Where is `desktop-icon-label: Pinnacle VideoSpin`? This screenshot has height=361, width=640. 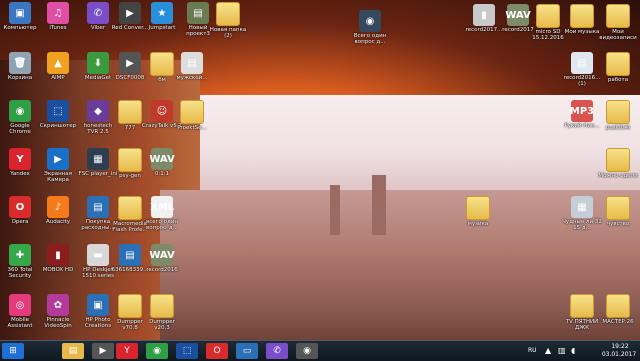 desktop-icon-label: Pinnacle VideoSpin is located at coordinates (58, 323).